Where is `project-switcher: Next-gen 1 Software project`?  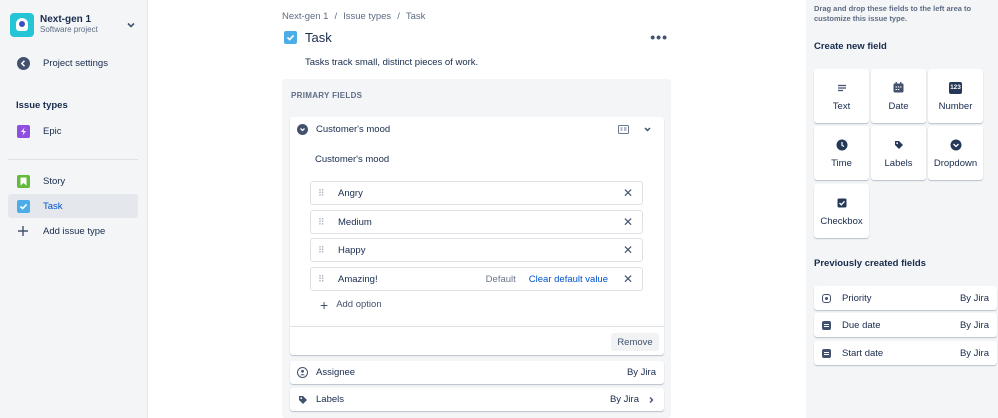
project-switcher: Next-gen 1 Software project is located at coordinates (73, 25).